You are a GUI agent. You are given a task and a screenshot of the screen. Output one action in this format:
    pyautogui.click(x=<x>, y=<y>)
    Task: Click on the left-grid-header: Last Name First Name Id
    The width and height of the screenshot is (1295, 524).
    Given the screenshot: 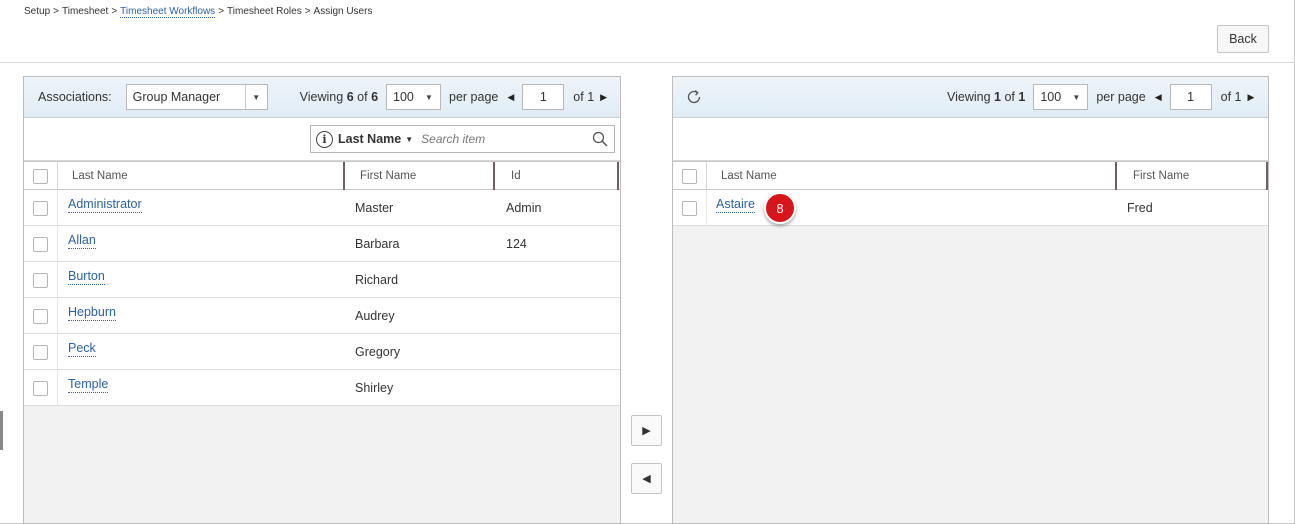 What is the action you would take?
    pyautogui.click(x=322, y=175)
    